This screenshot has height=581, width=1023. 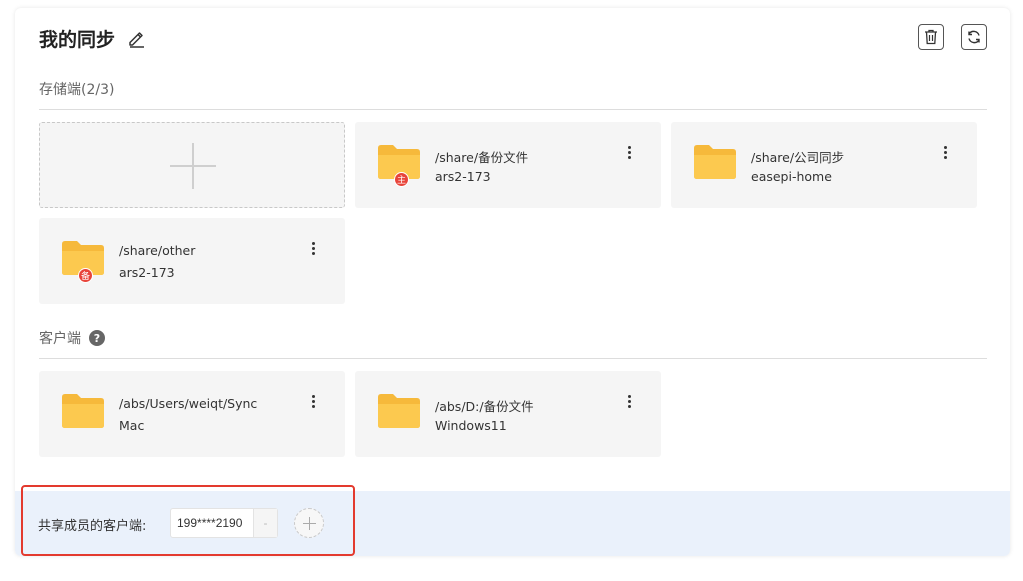 I want to click on storage-host: easepi-home, so click(x=791, y=176).